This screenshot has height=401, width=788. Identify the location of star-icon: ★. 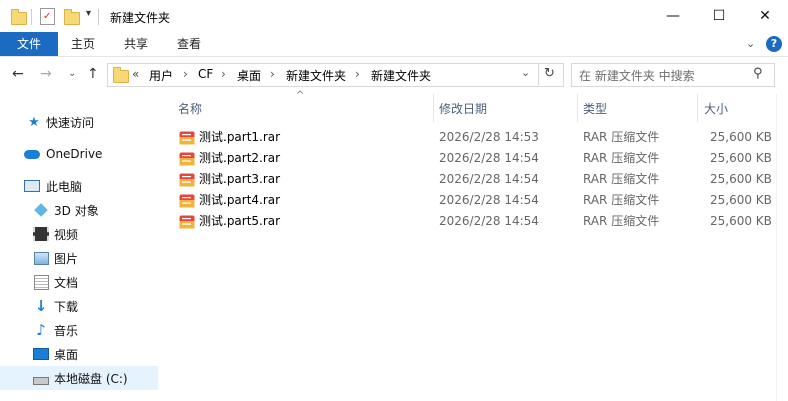
(34, 122).